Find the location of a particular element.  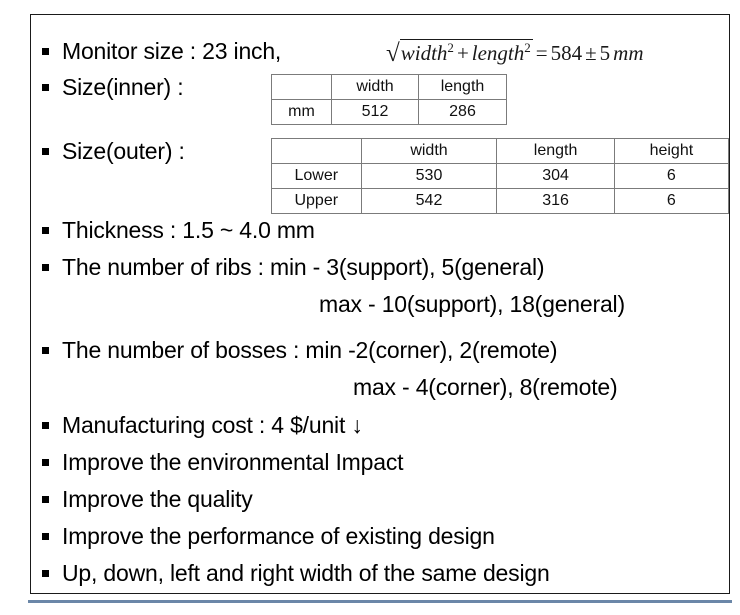

formula-term2-exponent: 2 is located at coordinates (527, 47).